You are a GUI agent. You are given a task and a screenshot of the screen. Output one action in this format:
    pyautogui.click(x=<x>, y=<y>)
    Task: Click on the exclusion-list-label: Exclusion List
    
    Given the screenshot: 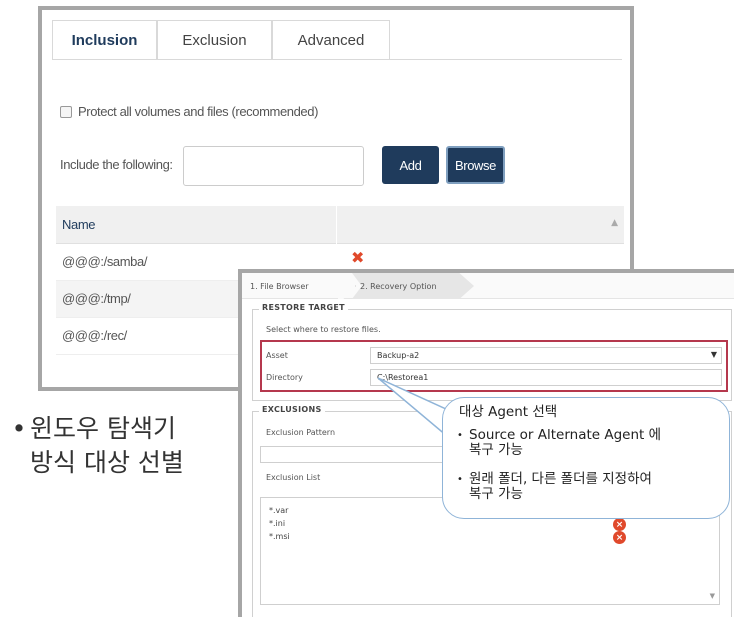 What is the action you would take?
    pyautogui.click(x=293, y=477)
    